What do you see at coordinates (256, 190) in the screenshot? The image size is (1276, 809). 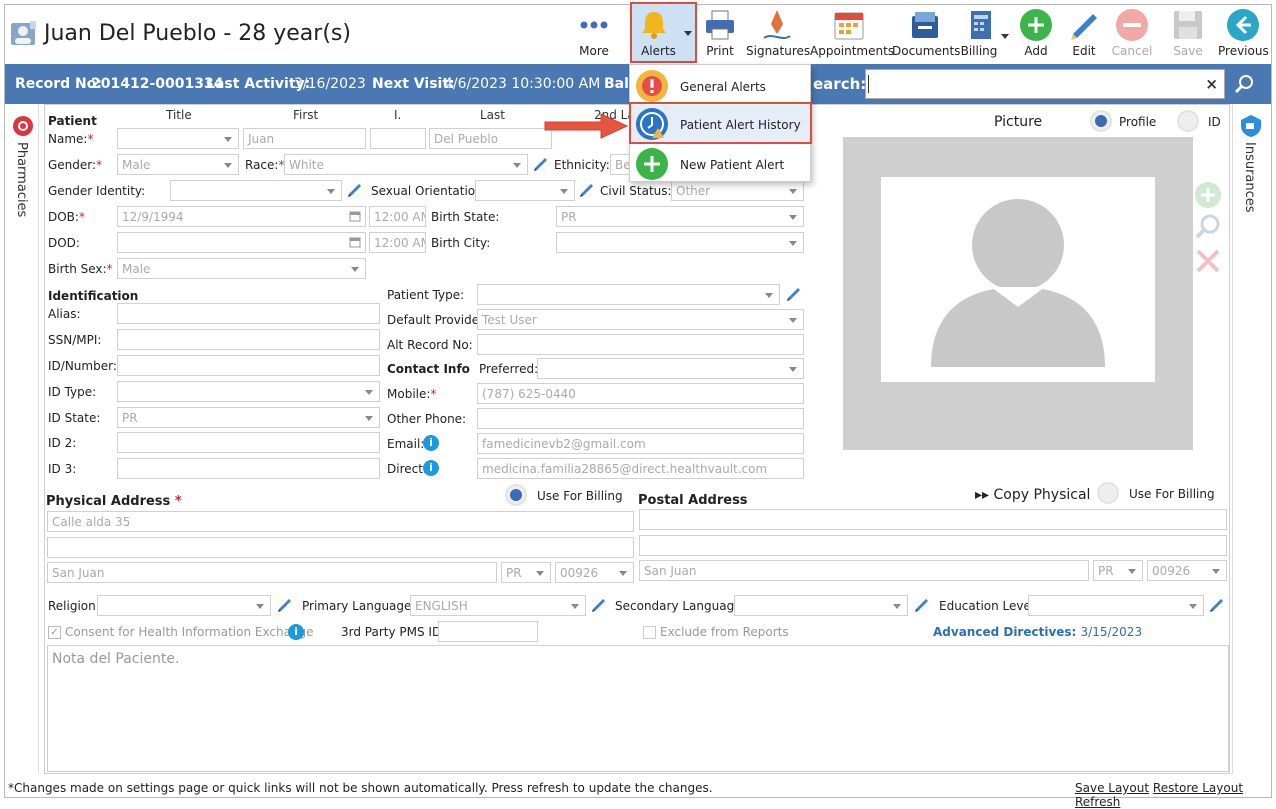 I see `gender-identity-select` at bounding box center [256, 190].